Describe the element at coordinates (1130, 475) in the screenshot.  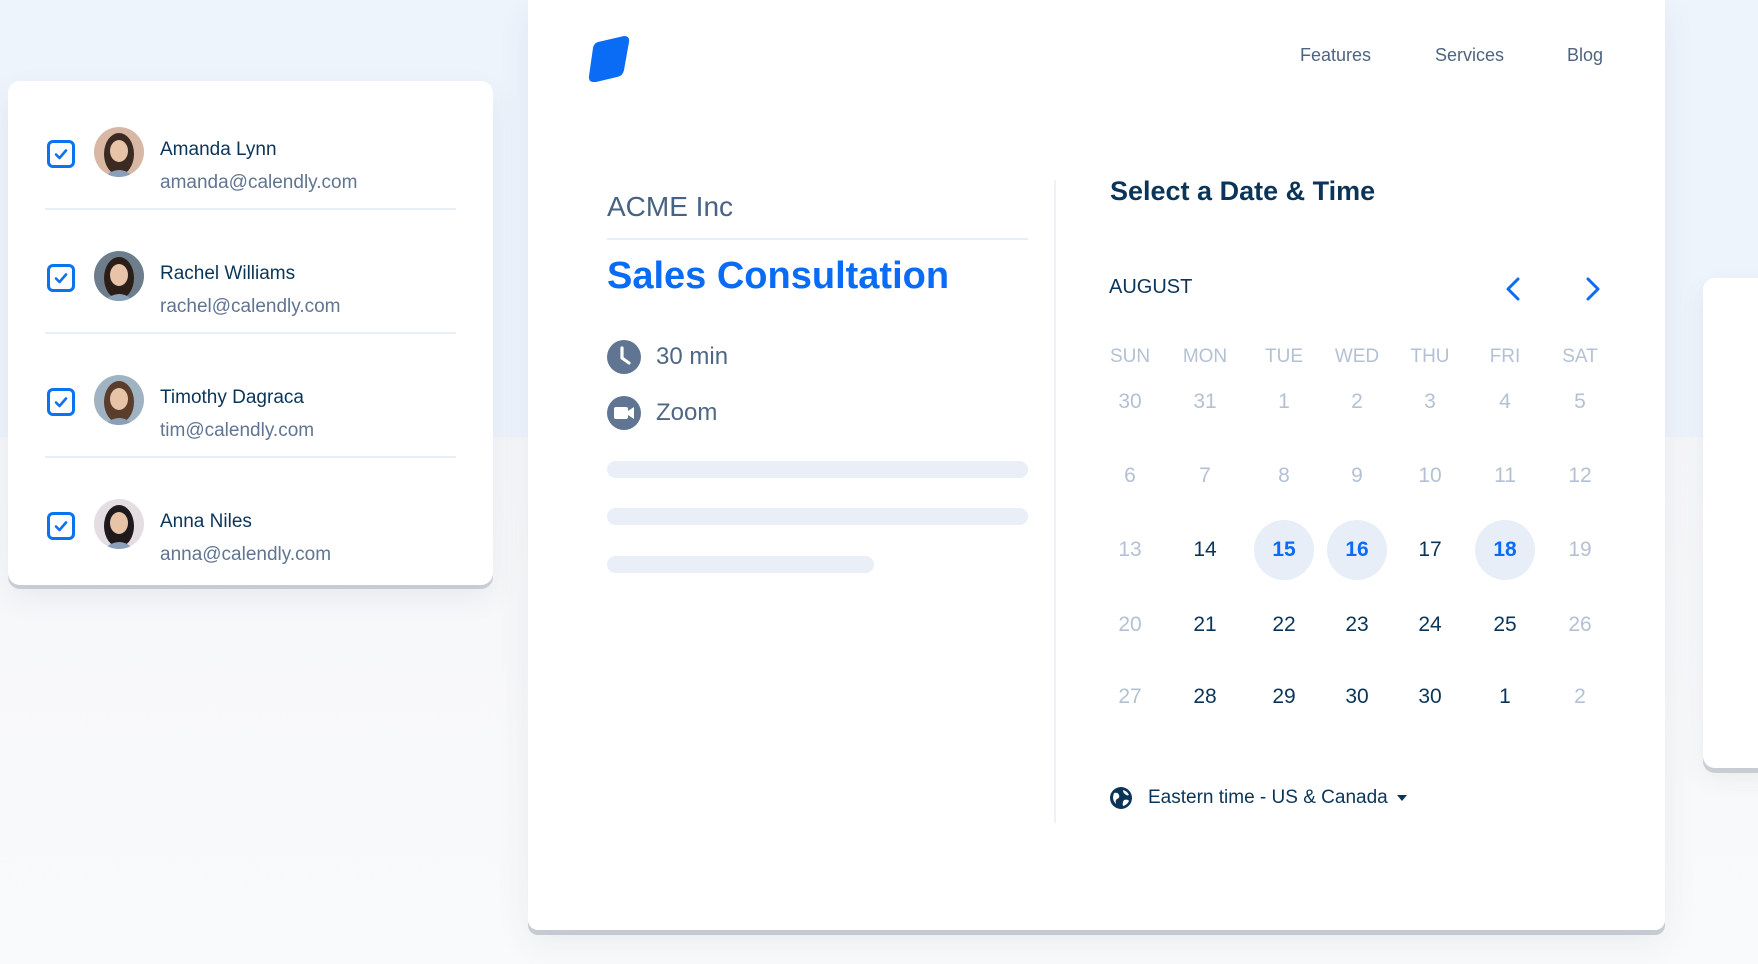
I see `calendar-day: 6` at that location.